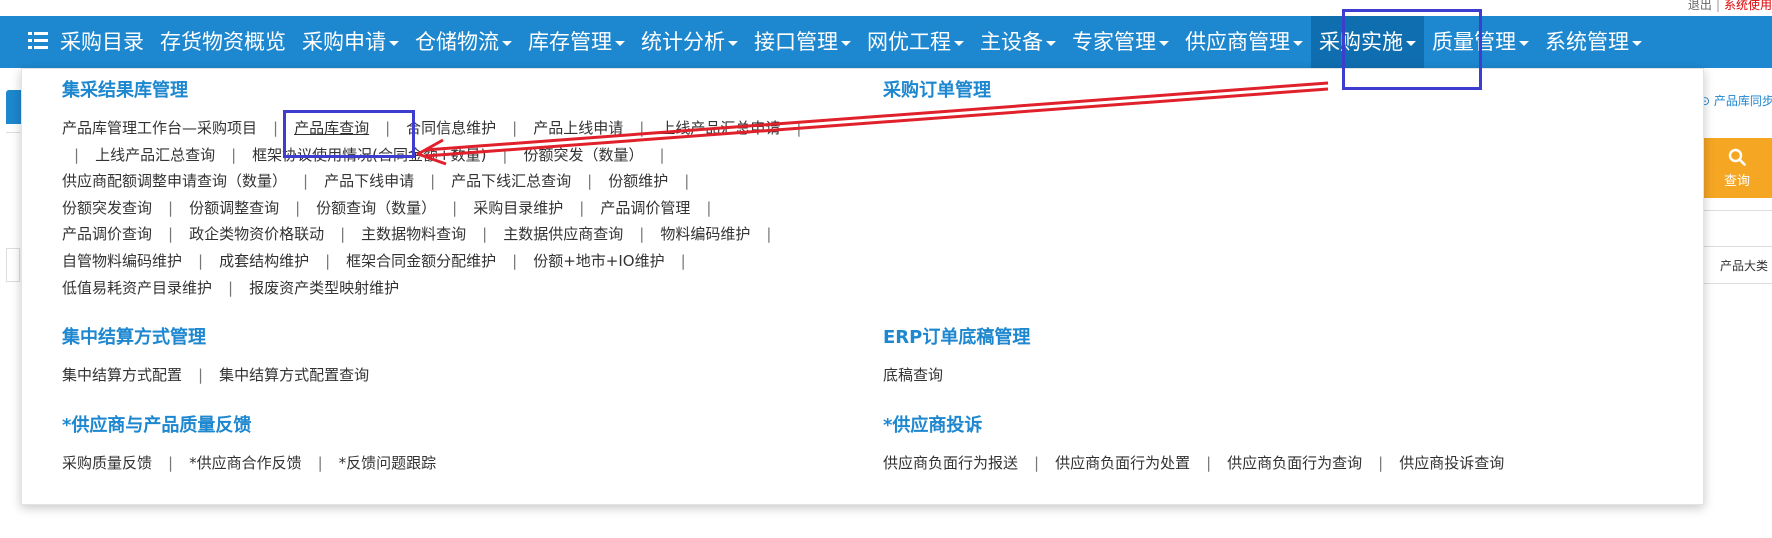 The width and height of the screenshot is (1772, 538). What do you see at coordinates (1748, 6) in the screenshot?
I see `system-use-link: 系统使用` at bounding box center [1748, 6].